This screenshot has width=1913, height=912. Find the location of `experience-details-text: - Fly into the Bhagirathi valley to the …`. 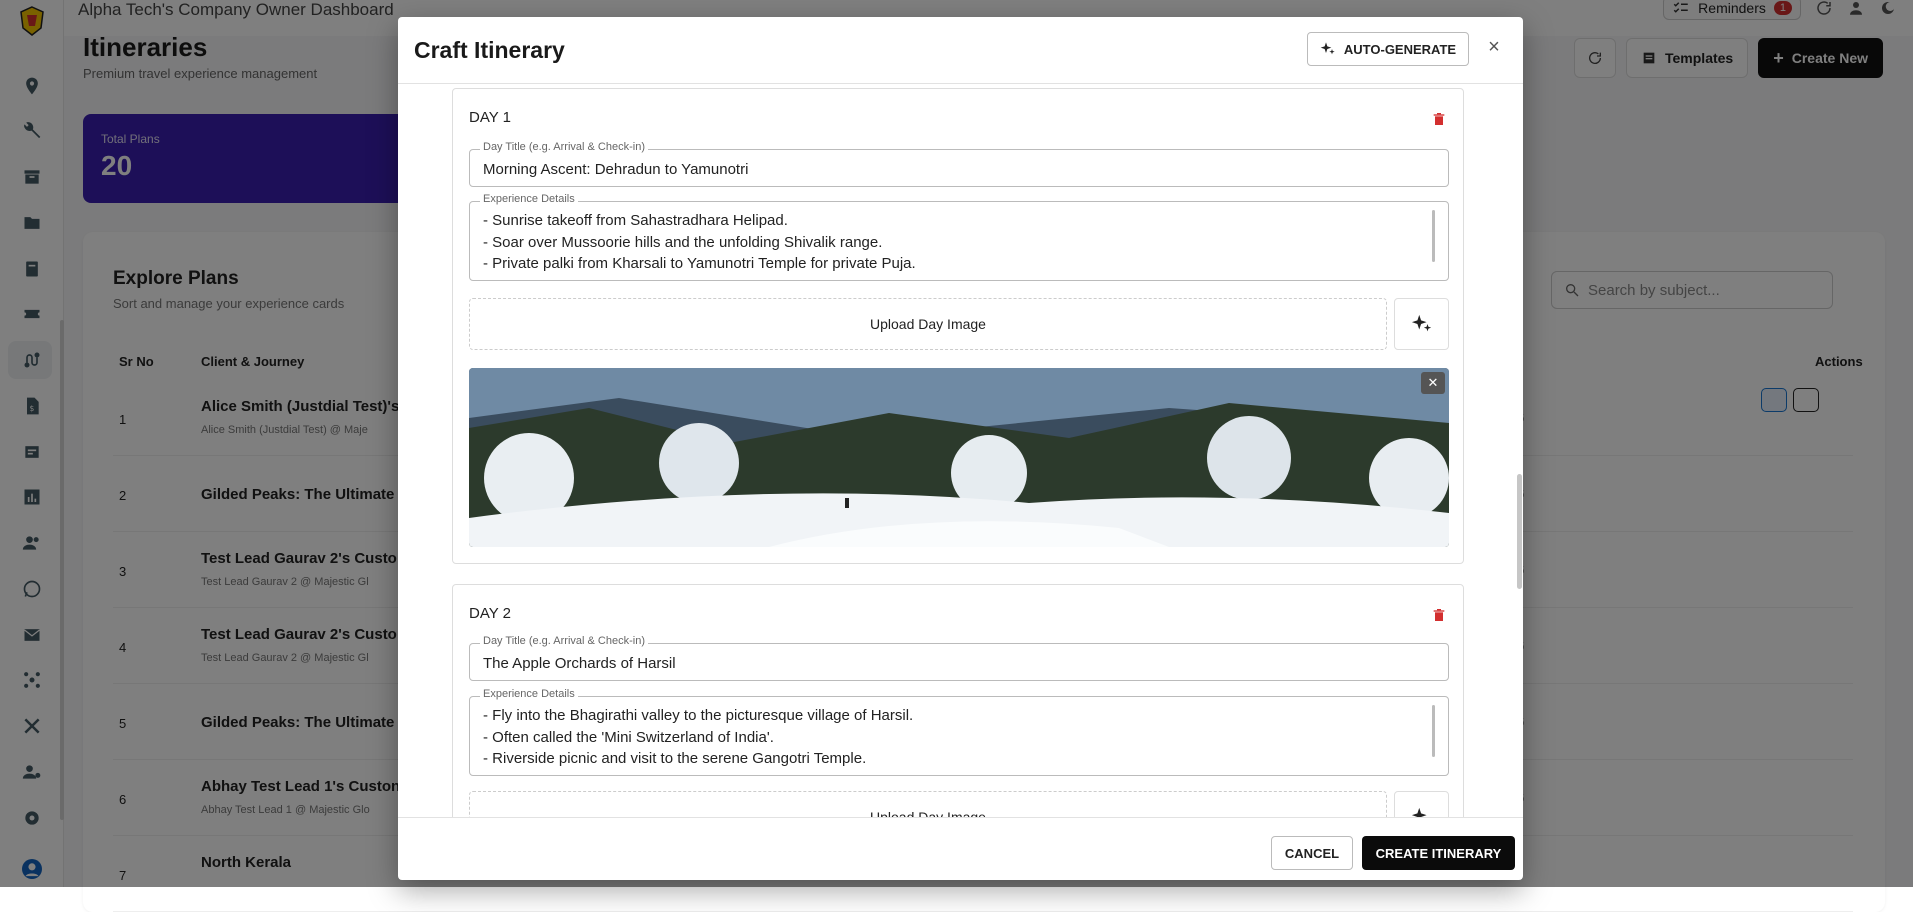

experience-details-text: - Fly into the Bhagirathi valley to the … is located at coordinates (698, 737).